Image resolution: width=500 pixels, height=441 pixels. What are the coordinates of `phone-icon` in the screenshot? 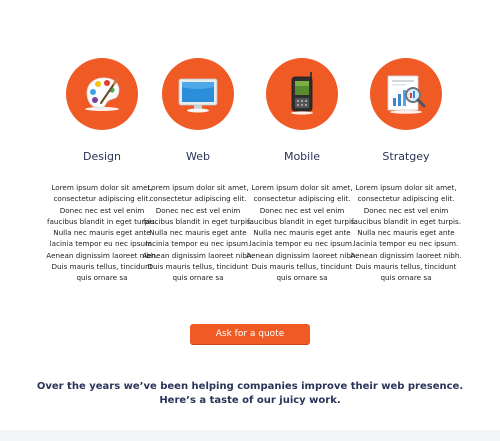 It's located at (302, 93).